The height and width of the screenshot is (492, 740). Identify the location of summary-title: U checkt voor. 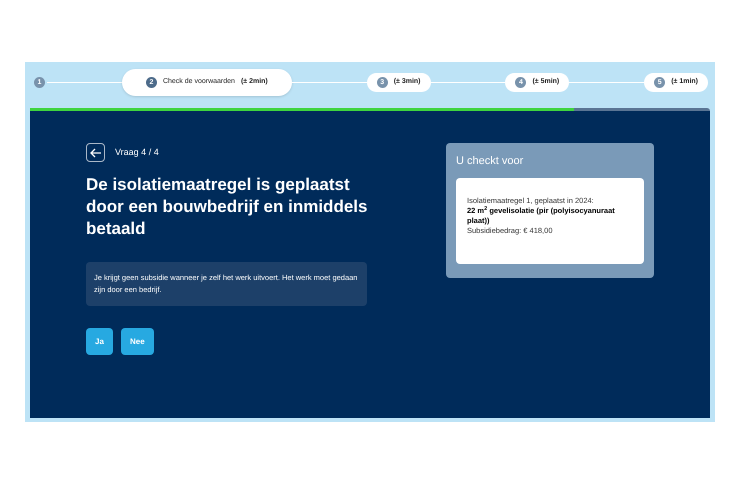
(490, 161).